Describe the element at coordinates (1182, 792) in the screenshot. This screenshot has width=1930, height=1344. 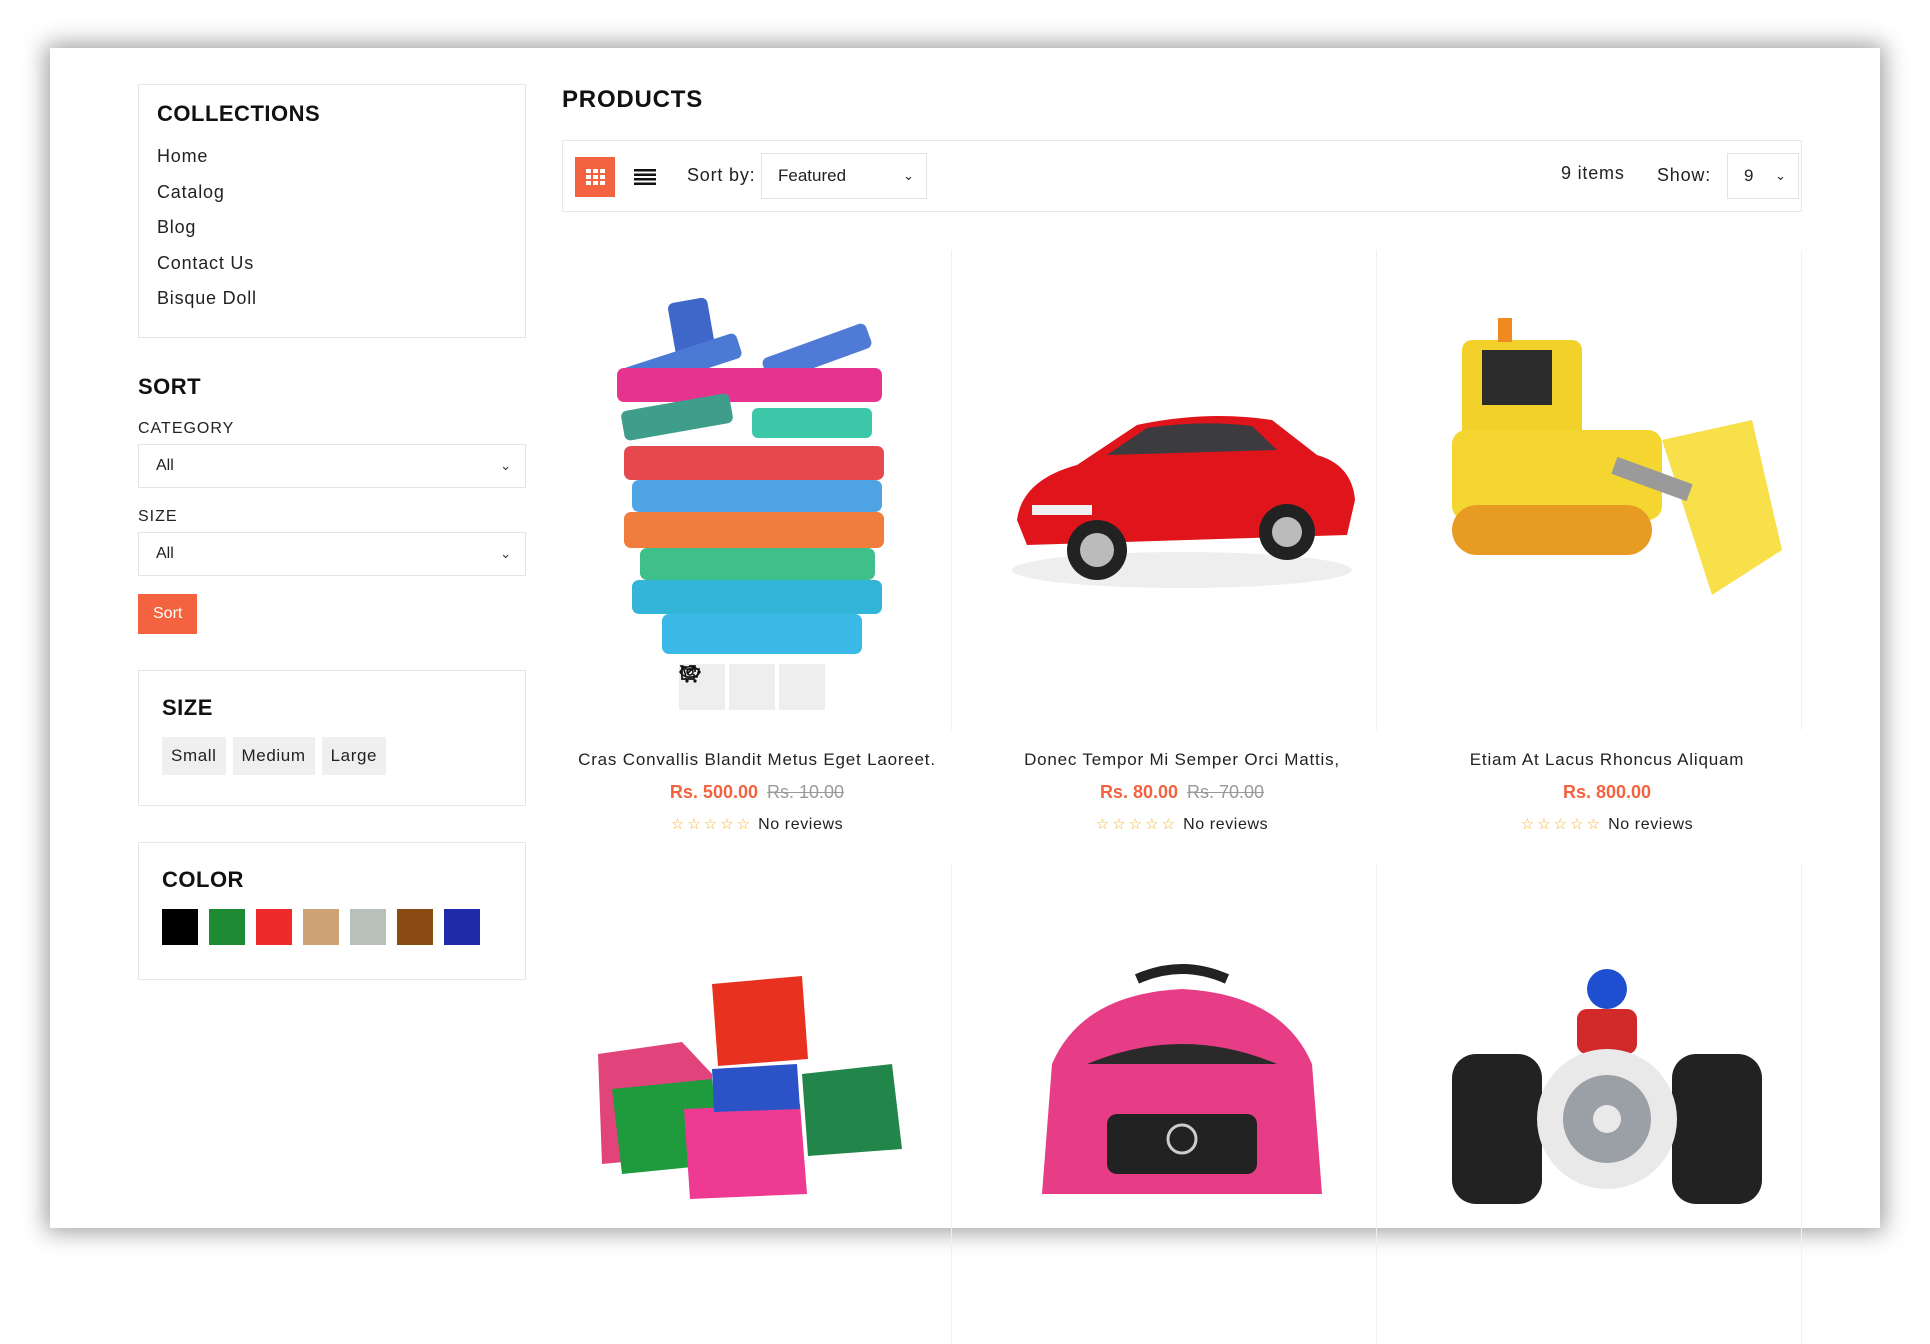
I see `product-price: Rs. 80.00 Rs. 70.00` at that location.